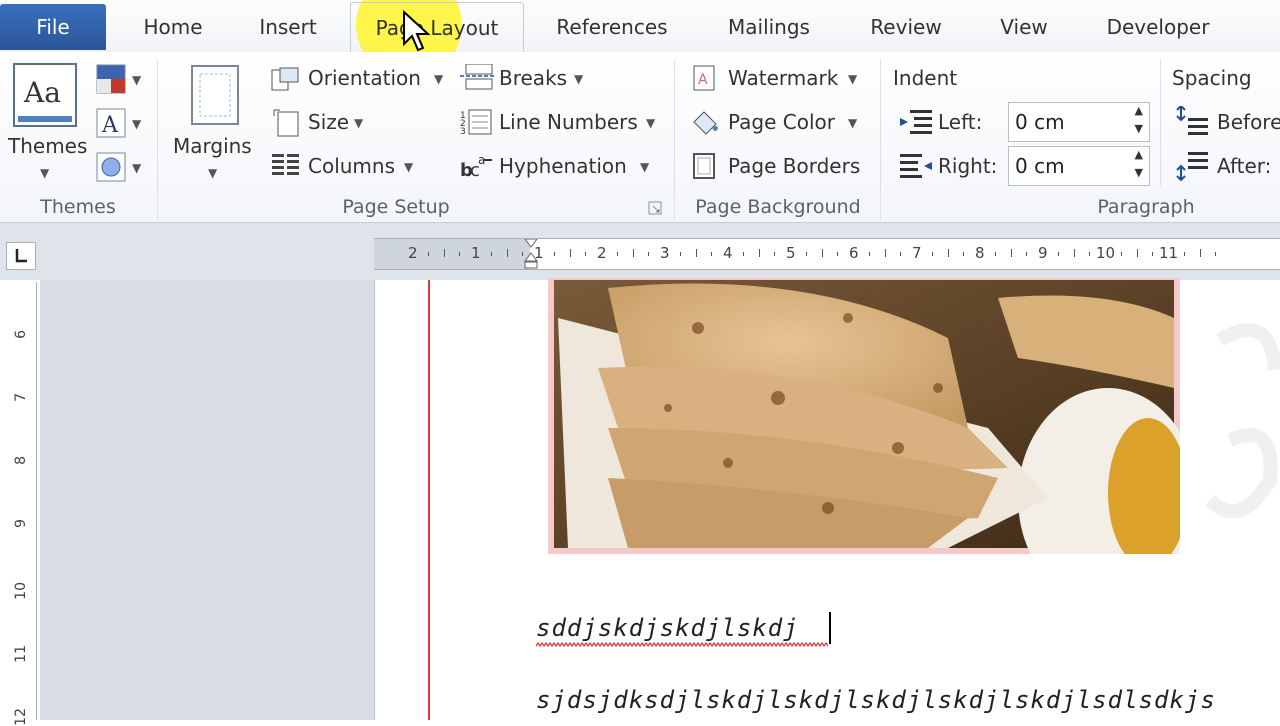  What do you see at coordinates (364, 78) in the screenshot?
I see `orientation-button: Orientation` at bounding box center [364, 78].